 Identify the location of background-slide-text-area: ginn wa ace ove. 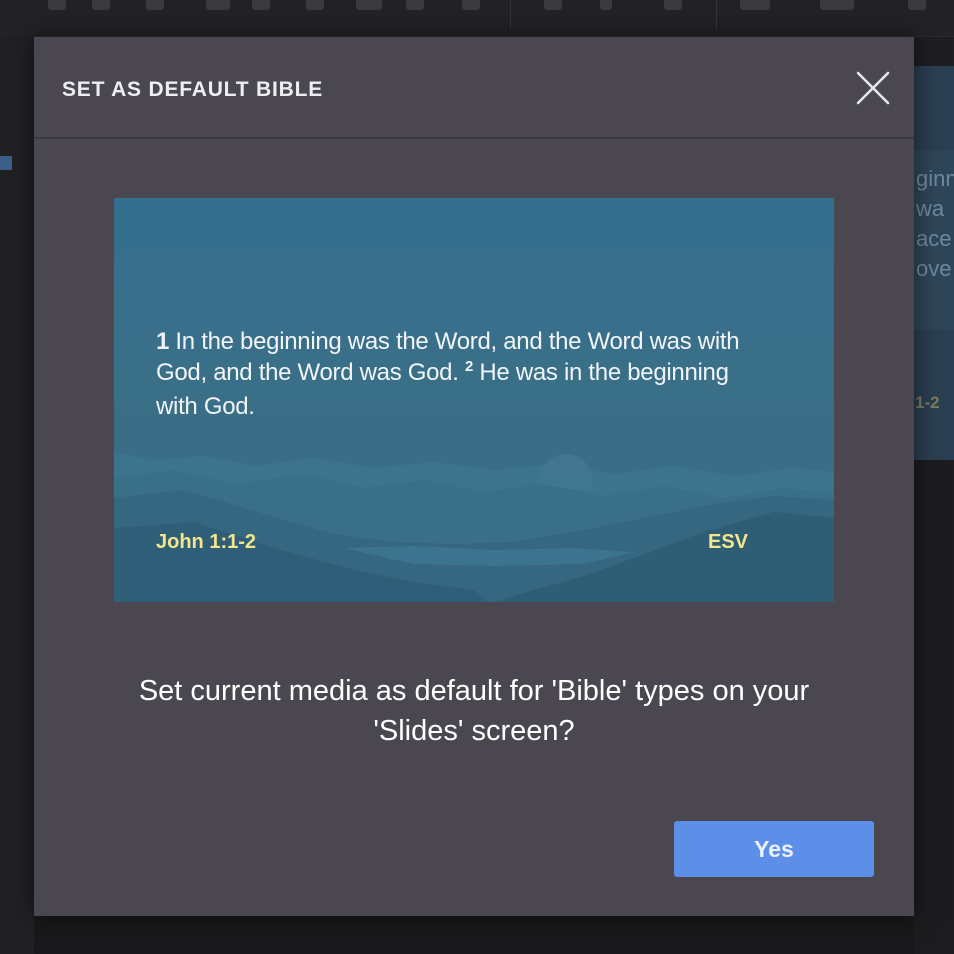
(934, 240).